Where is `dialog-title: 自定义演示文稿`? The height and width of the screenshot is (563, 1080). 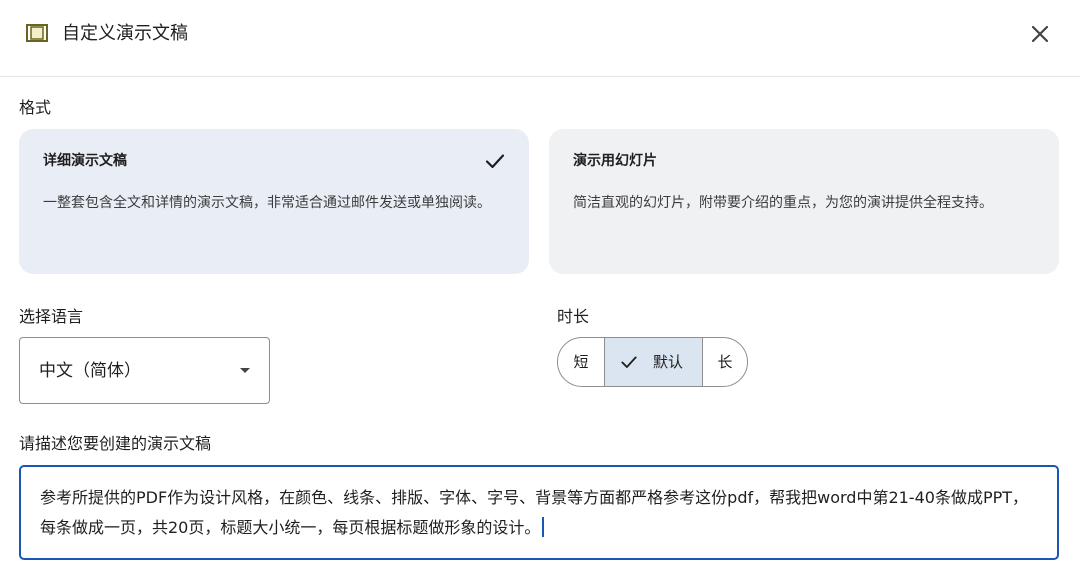
dialog-title: 自定义演示文稿 is located at coordinates (125, 33).